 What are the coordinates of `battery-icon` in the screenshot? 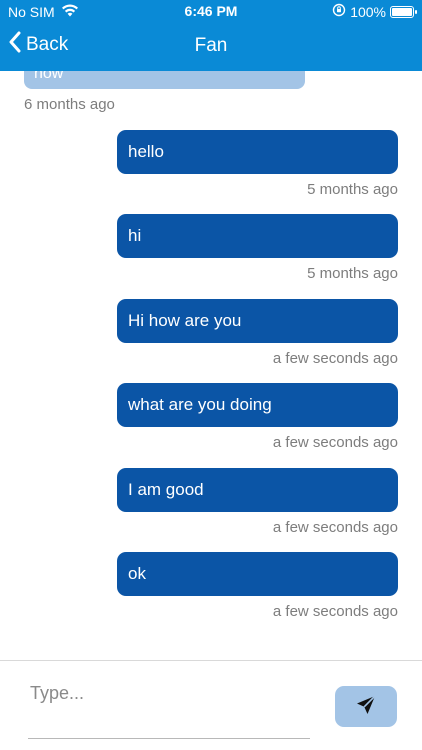 It's located at (403, 11).